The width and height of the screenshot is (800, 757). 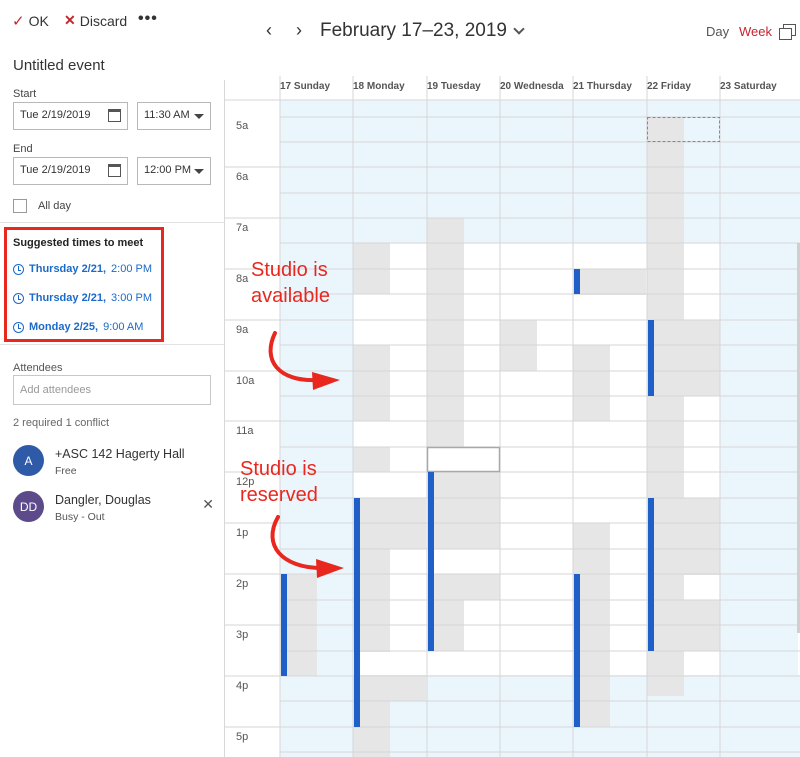 I want to click on saturday-shading, so click(x=759, y=428).